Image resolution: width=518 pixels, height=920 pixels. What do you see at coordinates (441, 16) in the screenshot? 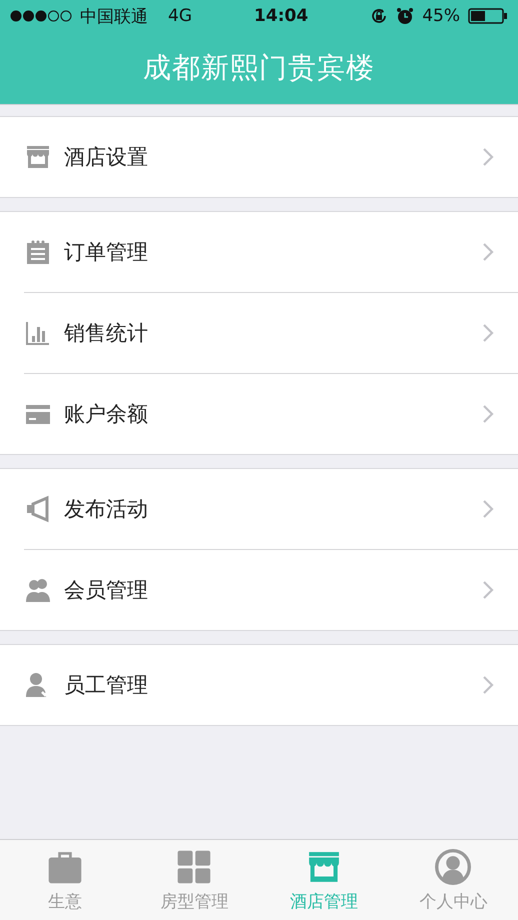
I see `battery-percentage: 45%` at bounding box center [441, 16].